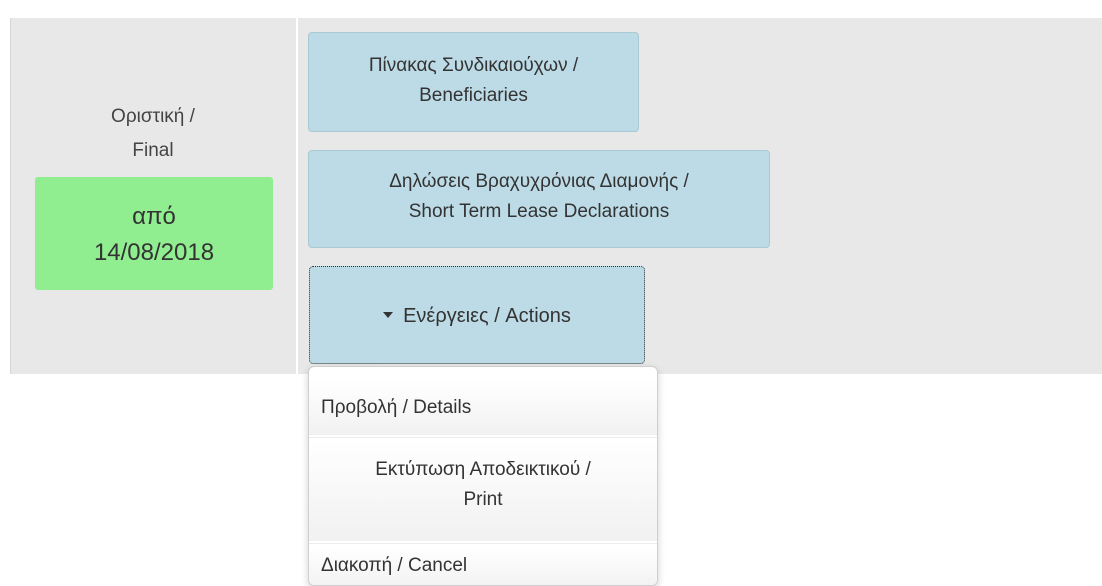  Describe the element at coordinates (483, 566) in the screenshot. I see `menu-item-cancel: Διακοπή / Cancel` at that location.